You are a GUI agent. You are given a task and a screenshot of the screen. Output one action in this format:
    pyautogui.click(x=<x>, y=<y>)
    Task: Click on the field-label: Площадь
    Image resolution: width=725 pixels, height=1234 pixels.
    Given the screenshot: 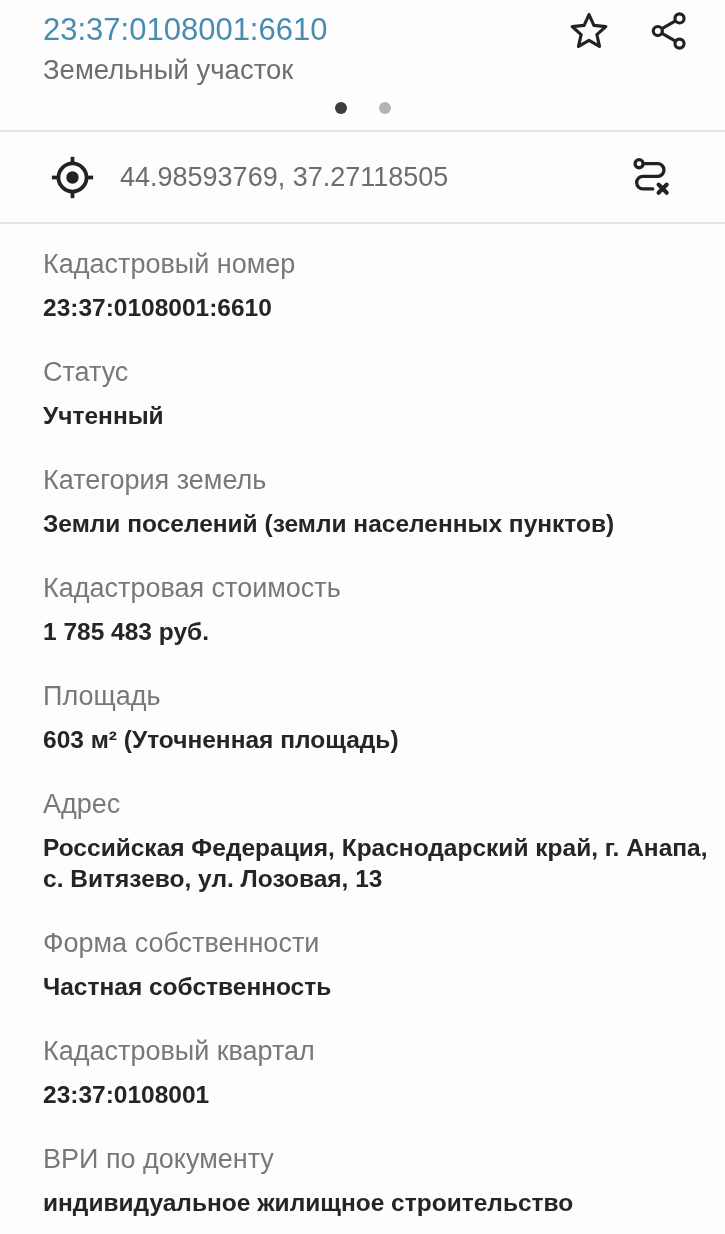 What is the action you would take?
    pyautogui.click(x=102, y=696)
    